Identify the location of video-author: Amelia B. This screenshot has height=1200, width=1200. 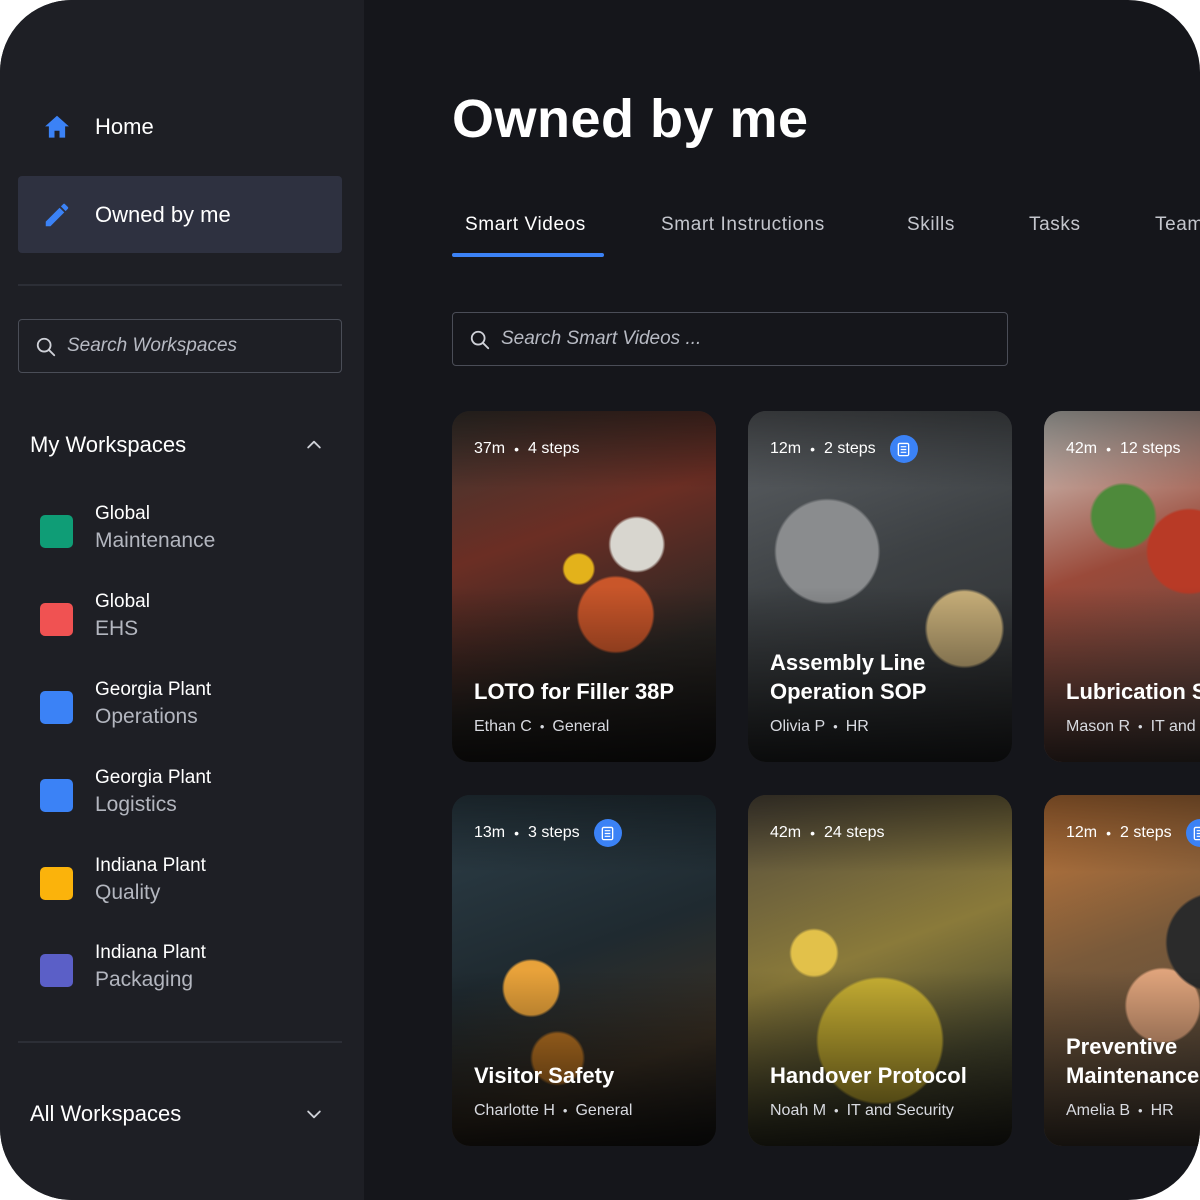
(1098, 1110).